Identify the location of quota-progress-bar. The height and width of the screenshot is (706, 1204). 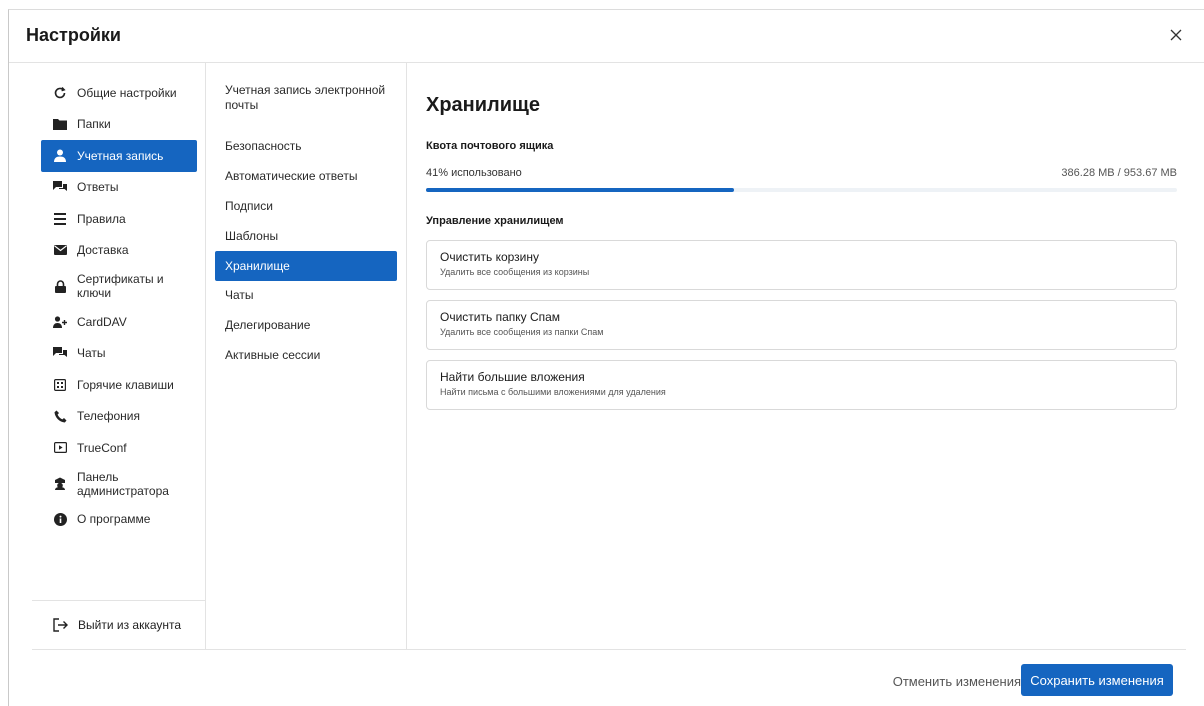
(801, 190).